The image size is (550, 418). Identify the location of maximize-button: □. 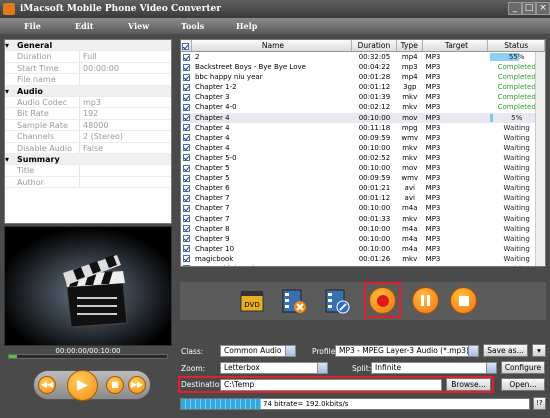
(529, 8).